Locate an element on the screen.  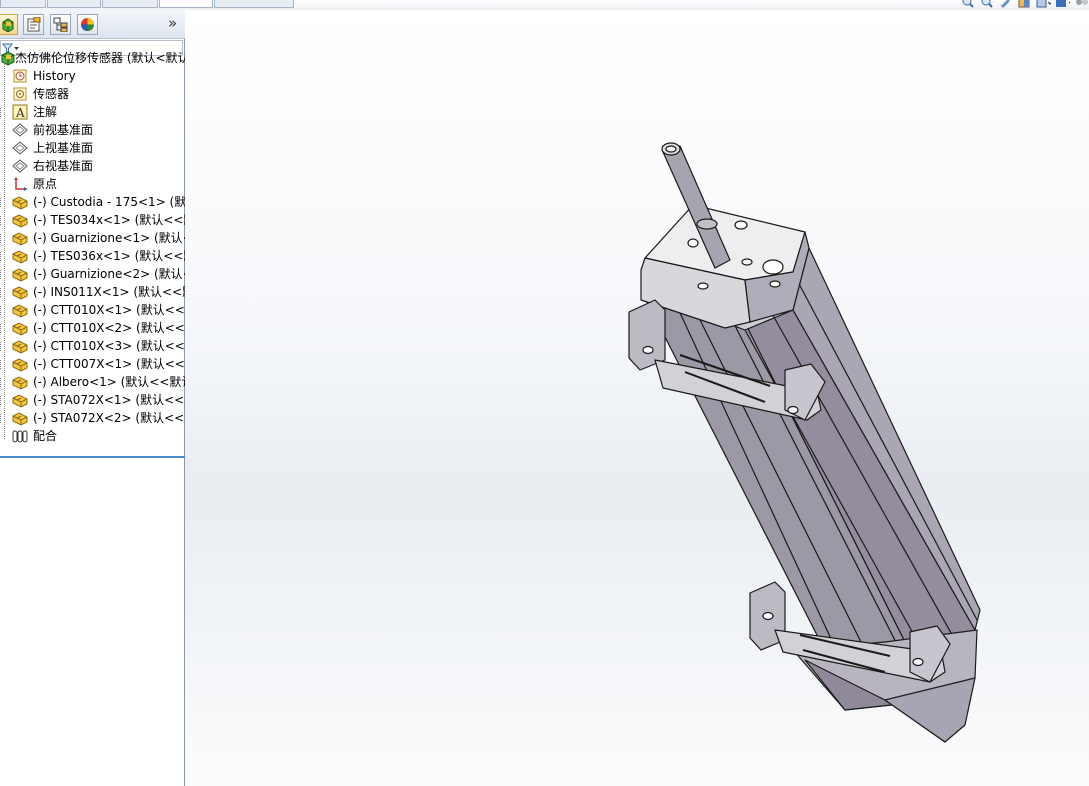
tree-connector-lines is located at coordinates (8, 250).